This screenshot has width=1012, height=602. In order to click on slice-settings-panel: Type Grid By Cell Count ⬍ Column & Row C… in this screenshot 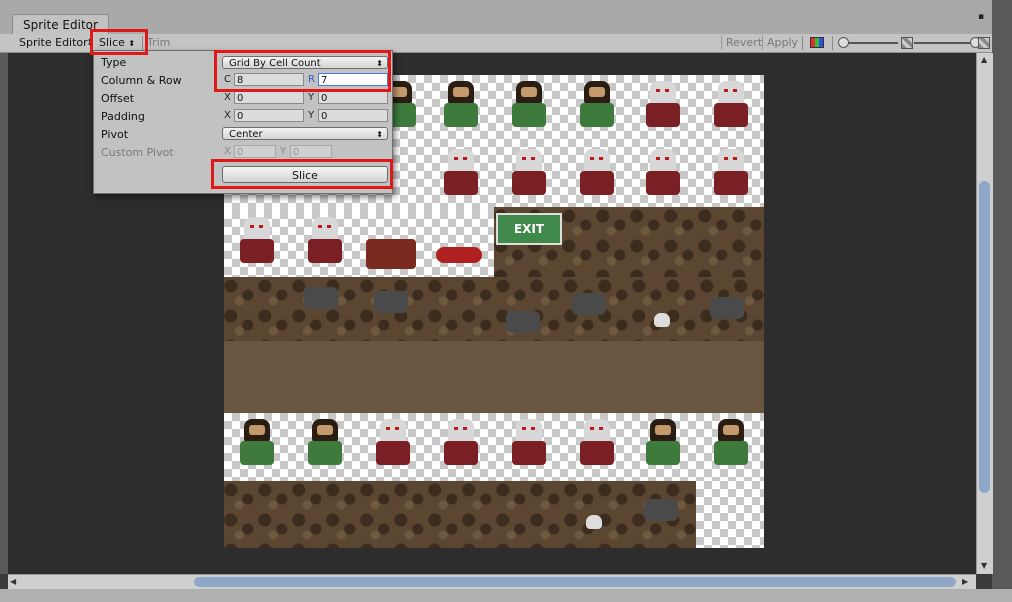, I will do `click(243, 122)`.